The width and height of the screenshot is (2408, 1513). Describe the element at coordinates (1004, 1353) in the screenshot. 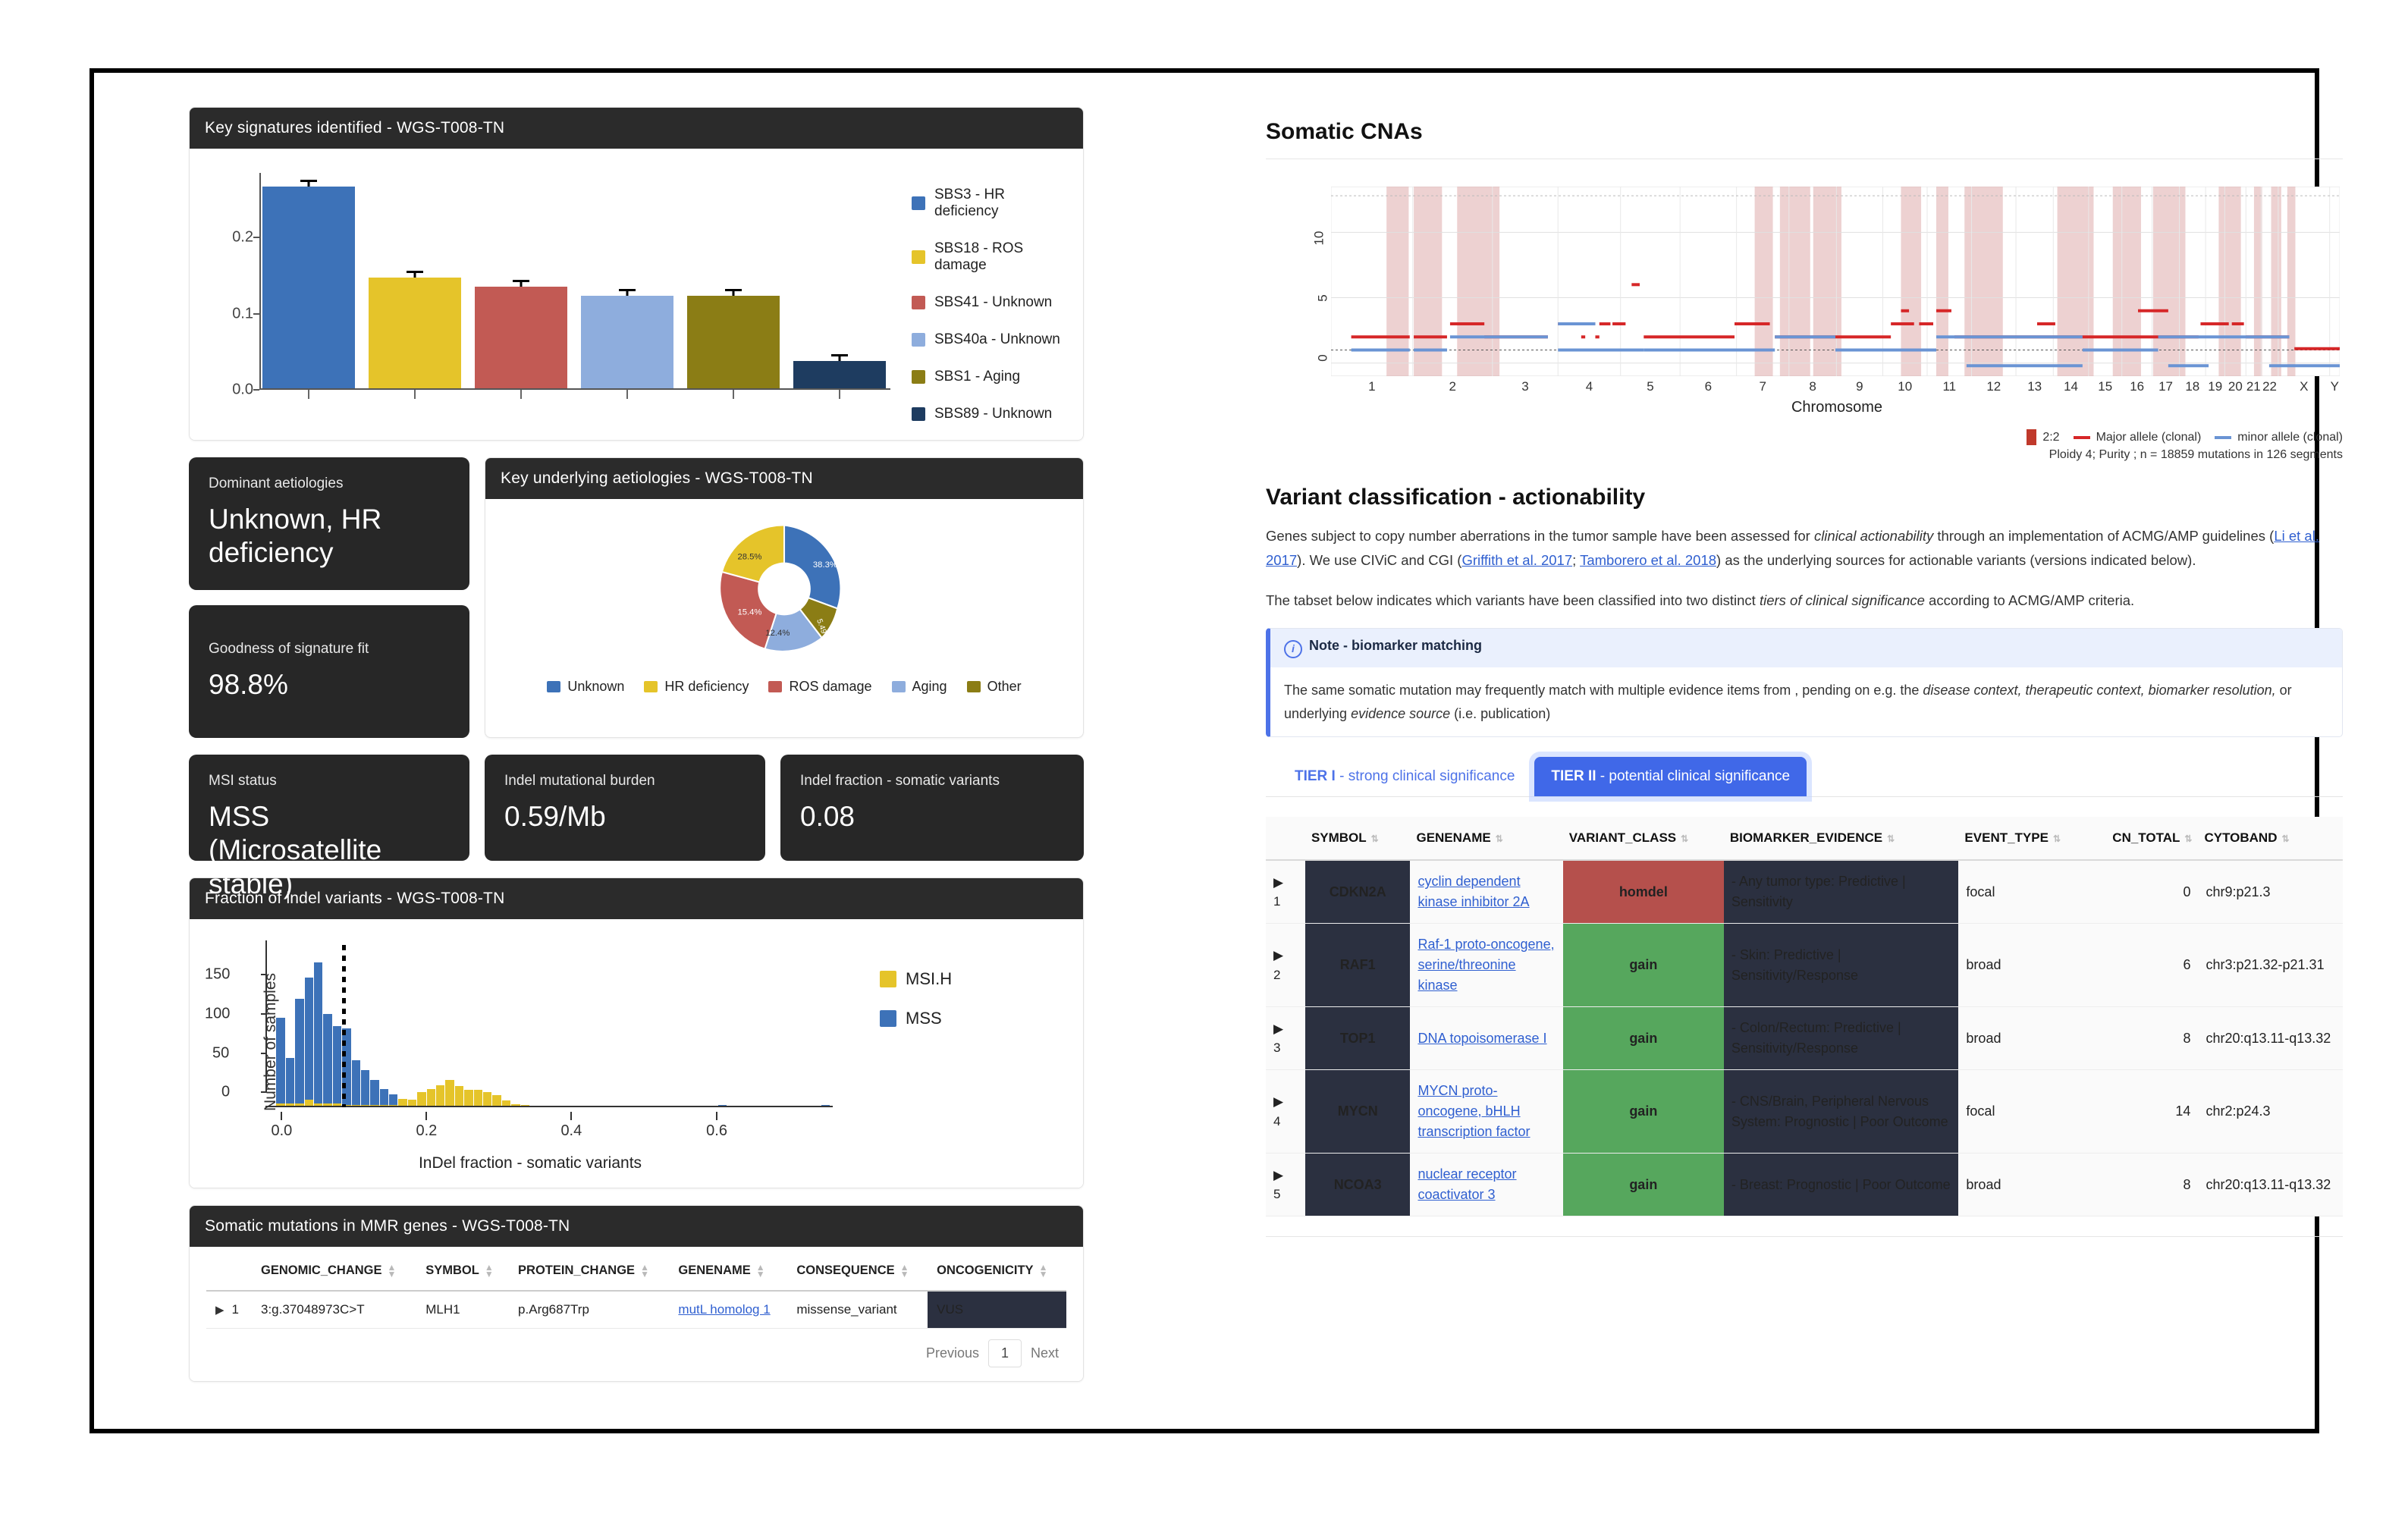

I see `page-1-button: 1` at that location.